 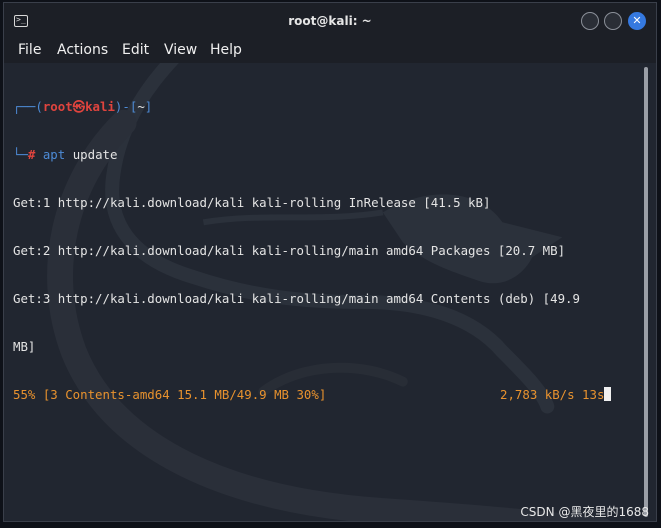 What do you see at coordinates (646, 292) in the screenshot?
I see `scrollbar` at bounding box center [646, 292].